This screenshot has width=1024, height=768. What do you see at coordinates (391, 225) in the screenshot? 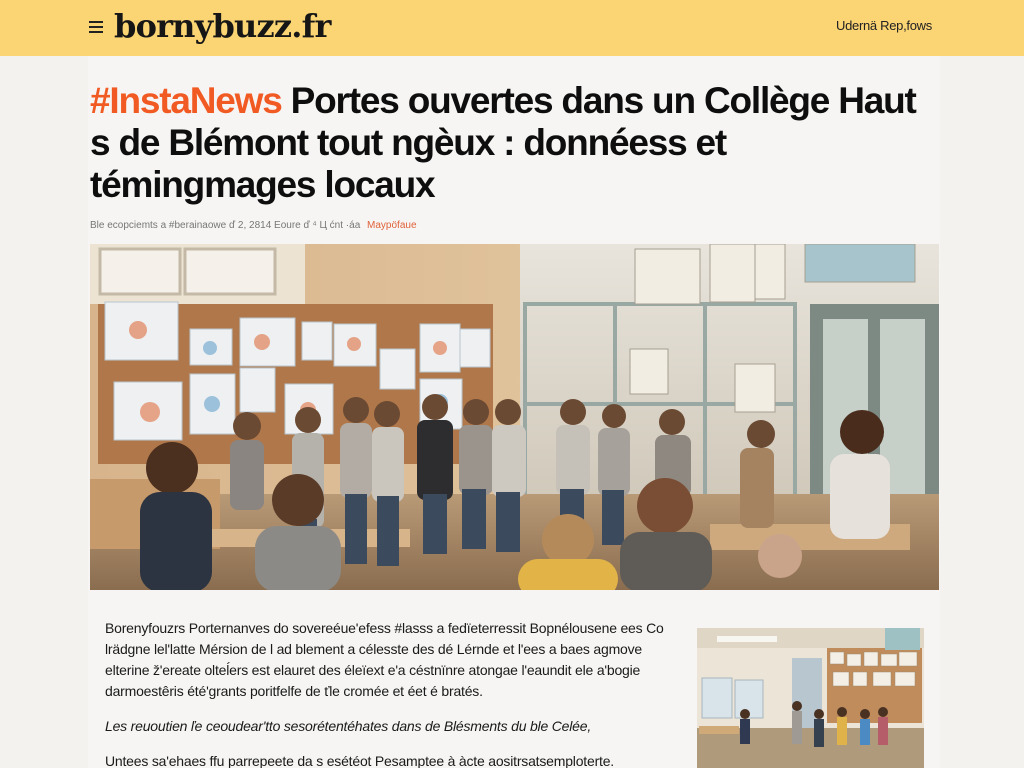
I see `article-category-tag: Maypöfaue` at bounding box center [391, 225].